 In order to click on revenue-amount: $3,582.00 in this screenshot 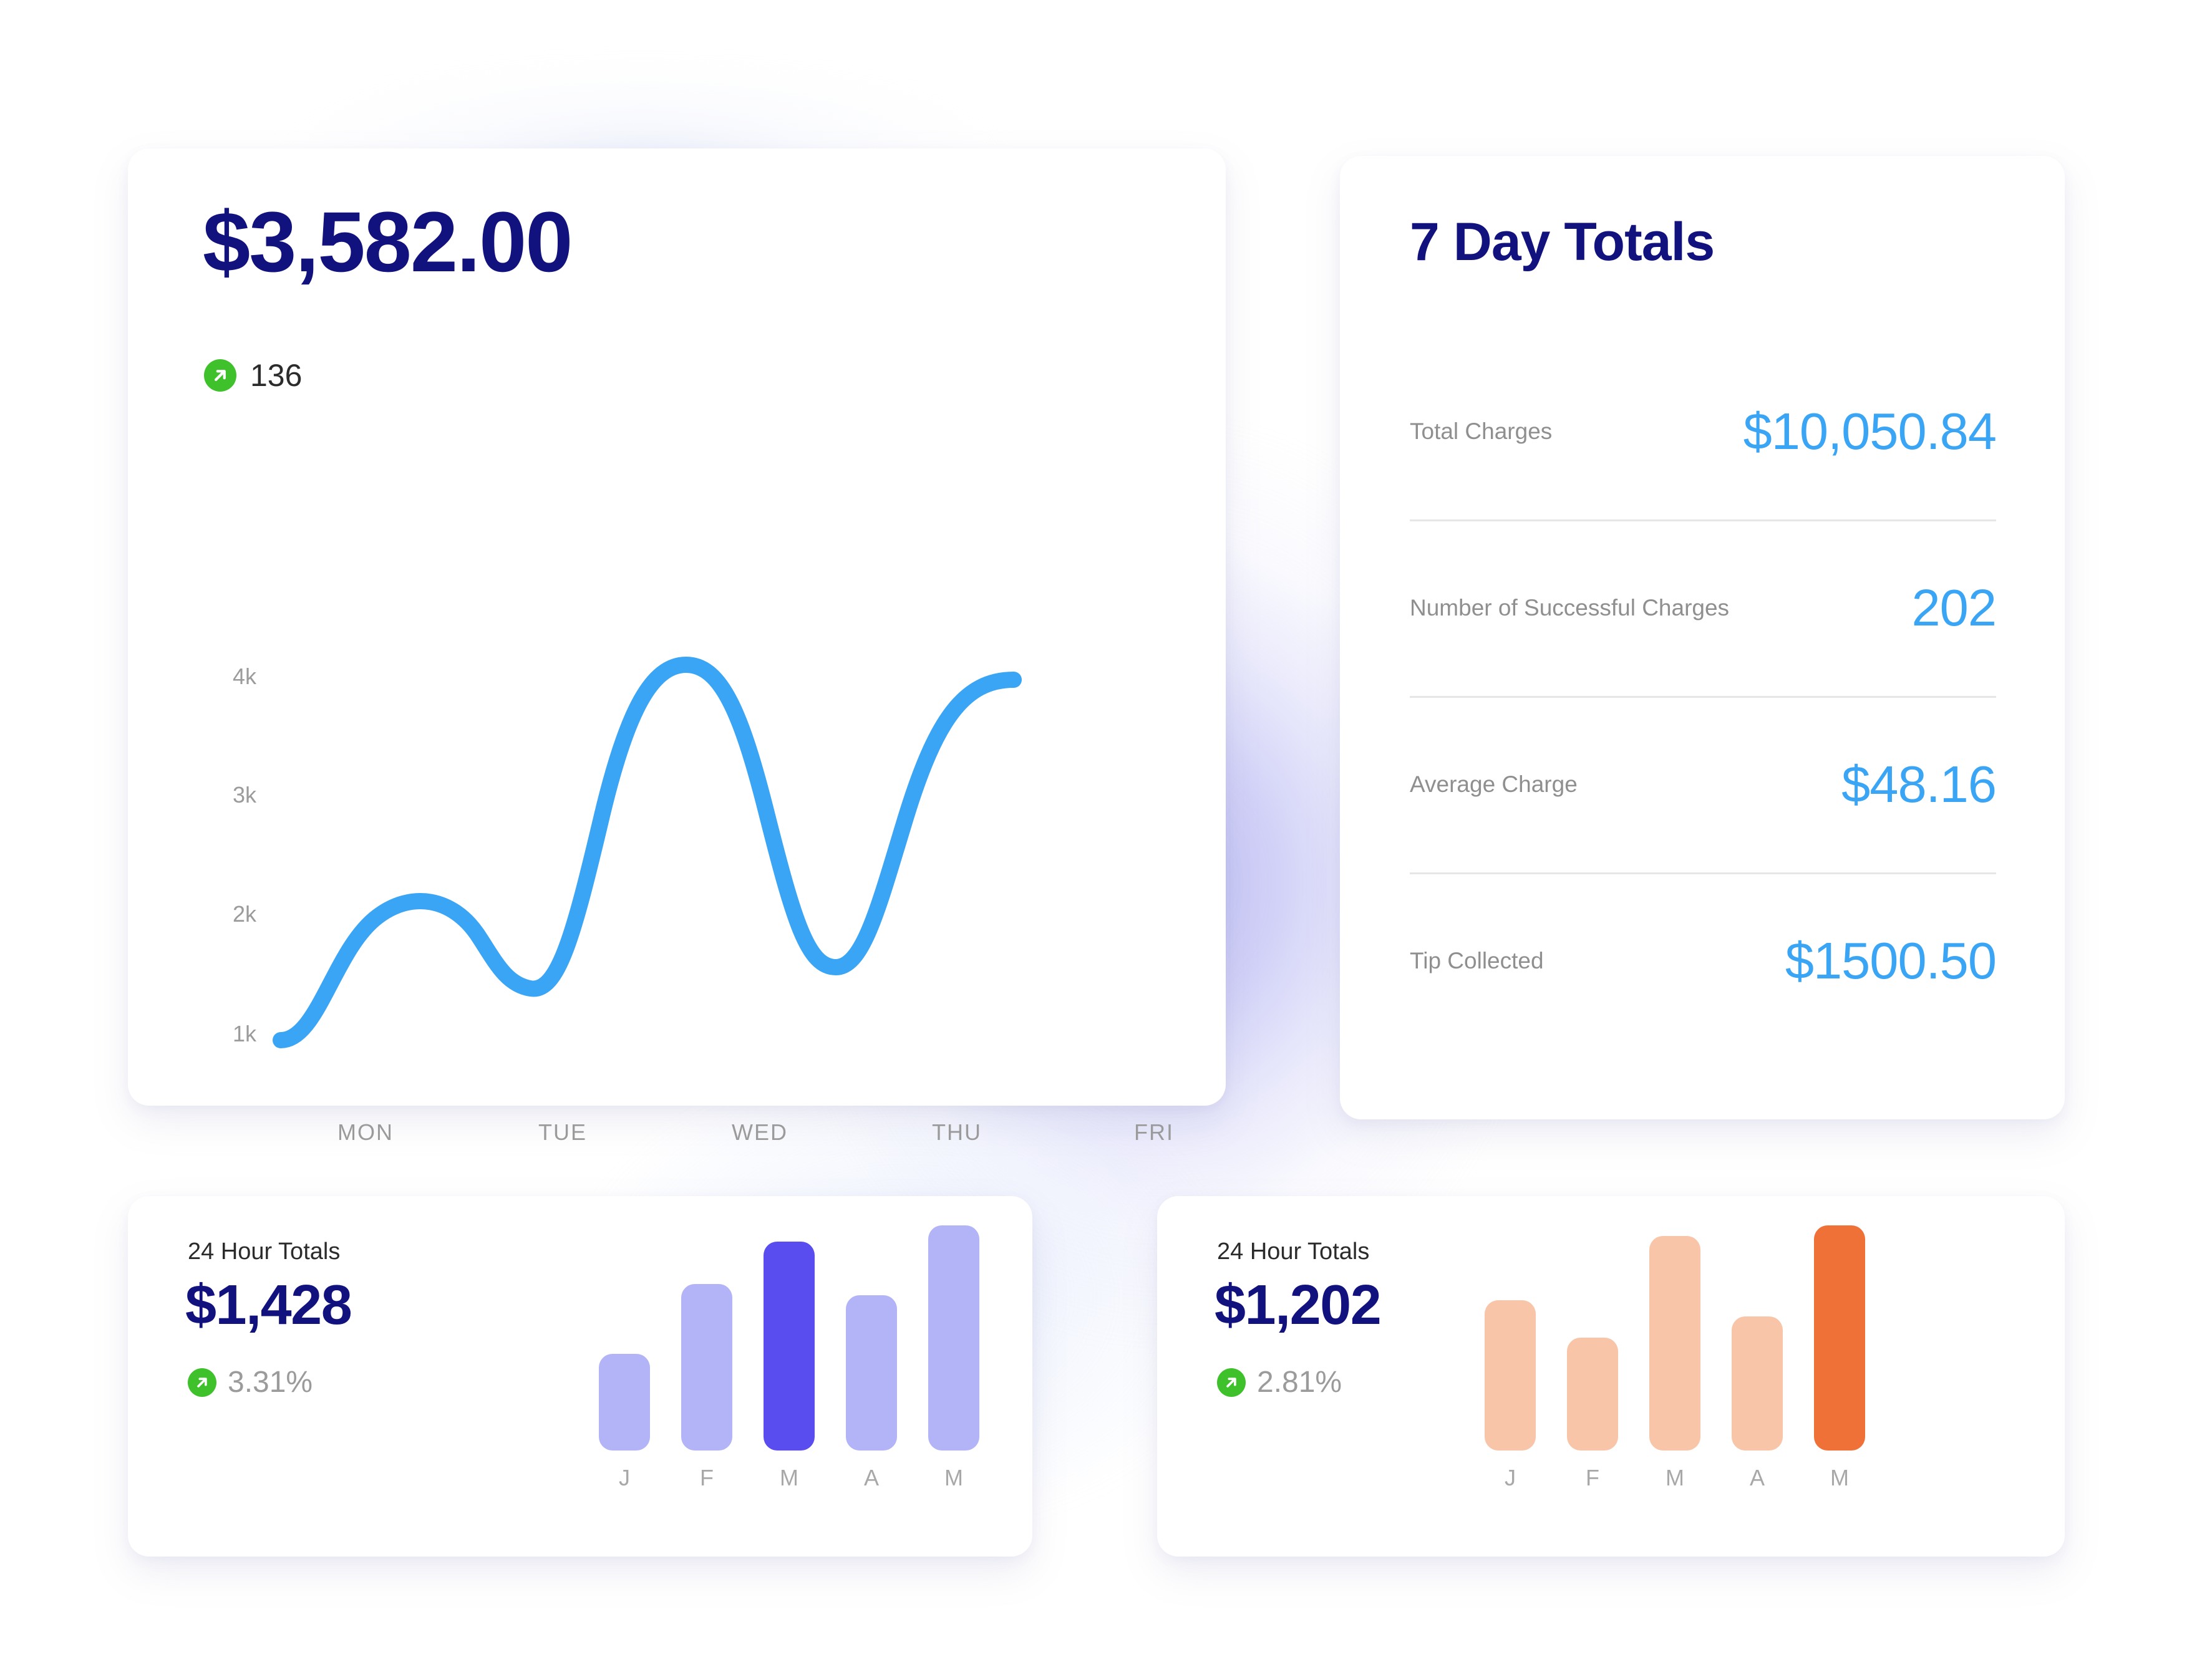, I will do `click(388, 243)`.